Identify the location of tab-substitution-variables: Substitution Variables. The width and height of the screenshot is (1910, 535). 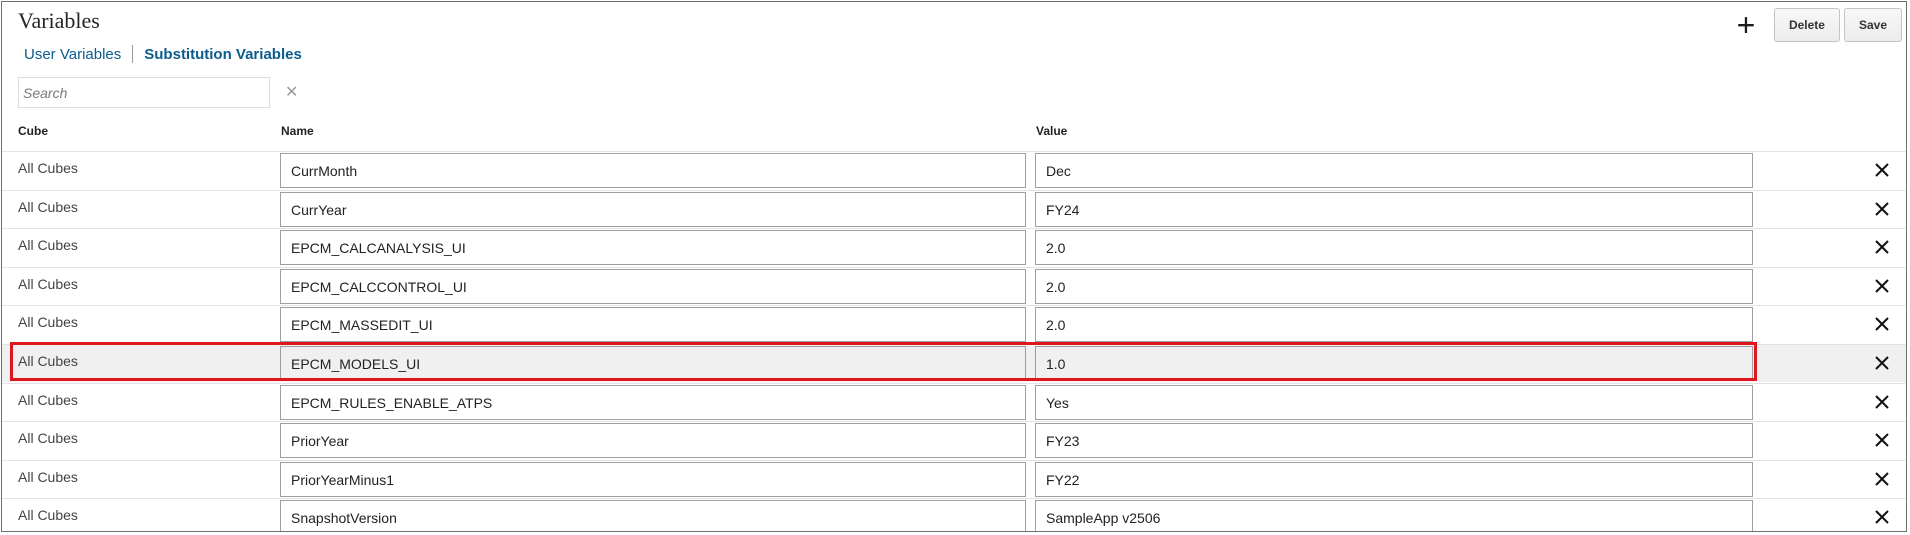
(223, 54).